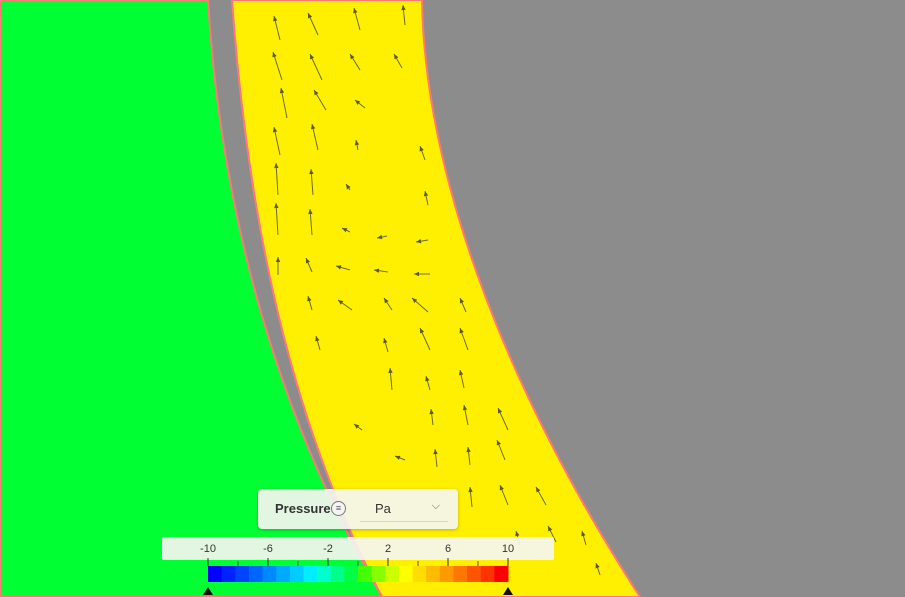  Describe the element at coordinates (435, 506) in the screenshot. I see `chevron-down-icon: ⌵` at that location.